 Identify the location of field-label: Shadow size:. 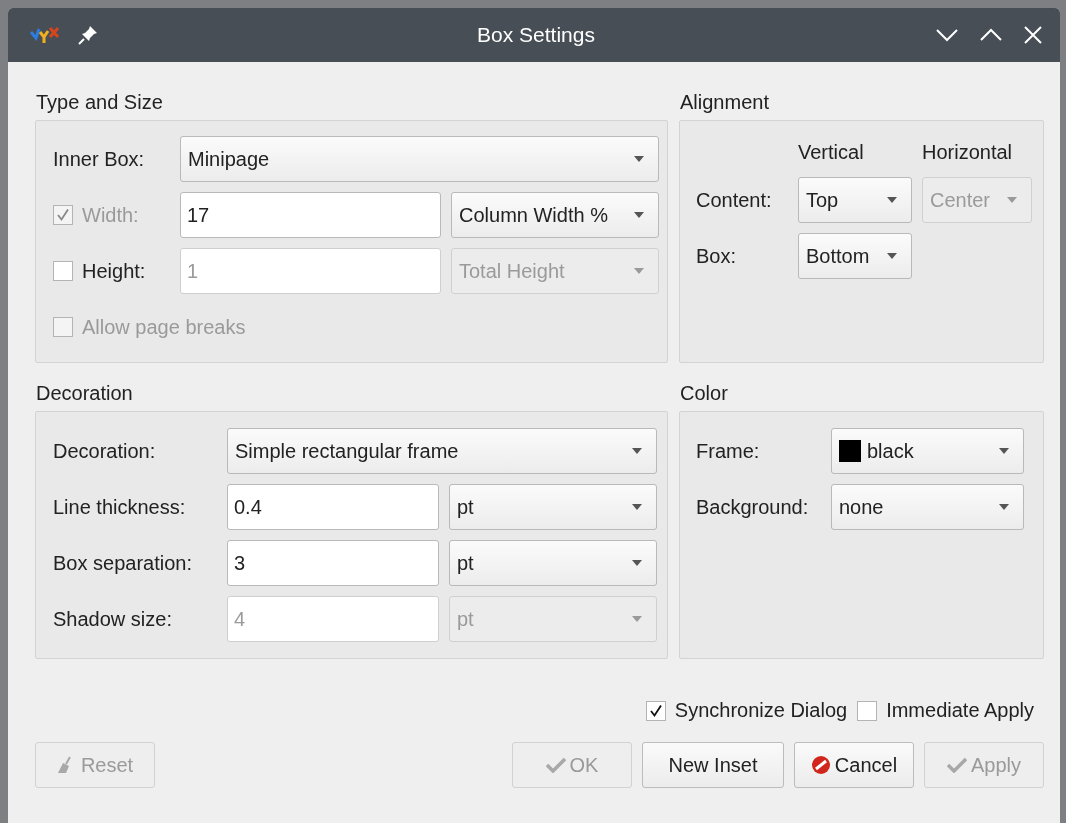
(113, 619).